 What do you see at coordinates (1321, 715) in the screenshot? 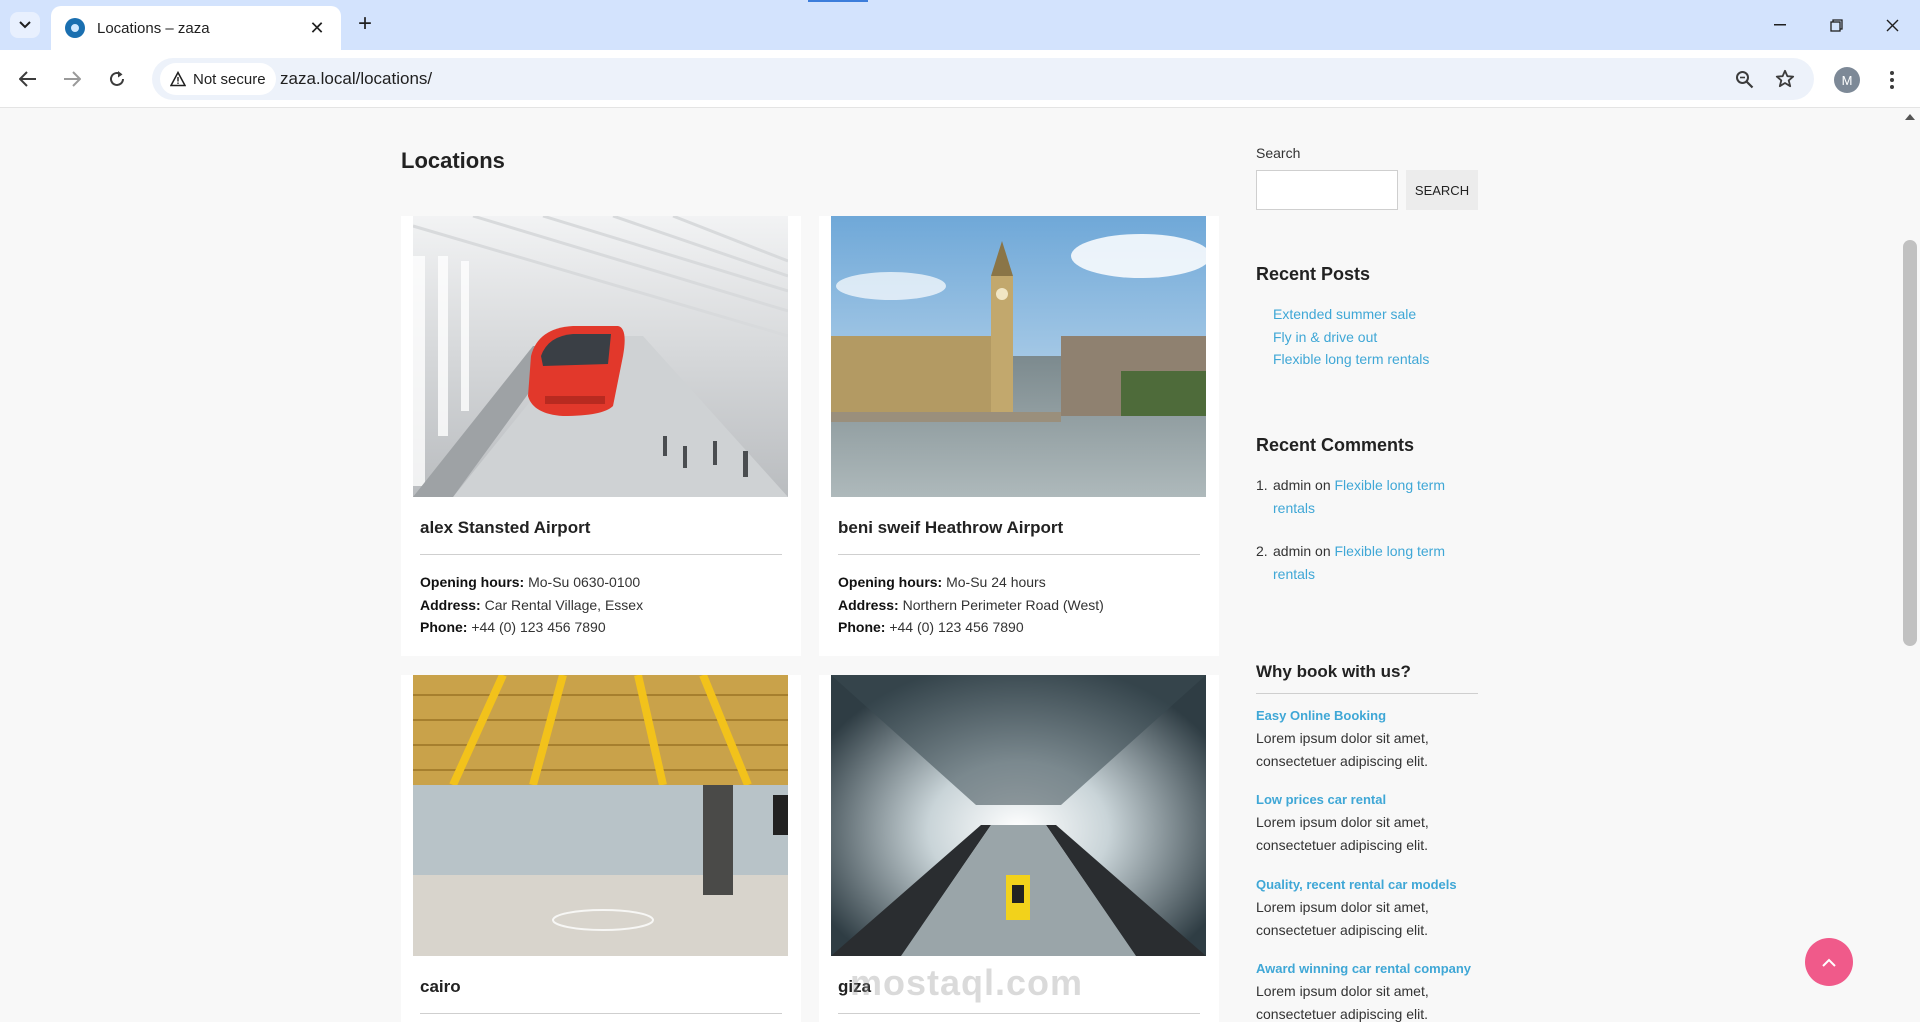
I see `feature-title: Easy Online Booking` at bounding box center [1321, 715].